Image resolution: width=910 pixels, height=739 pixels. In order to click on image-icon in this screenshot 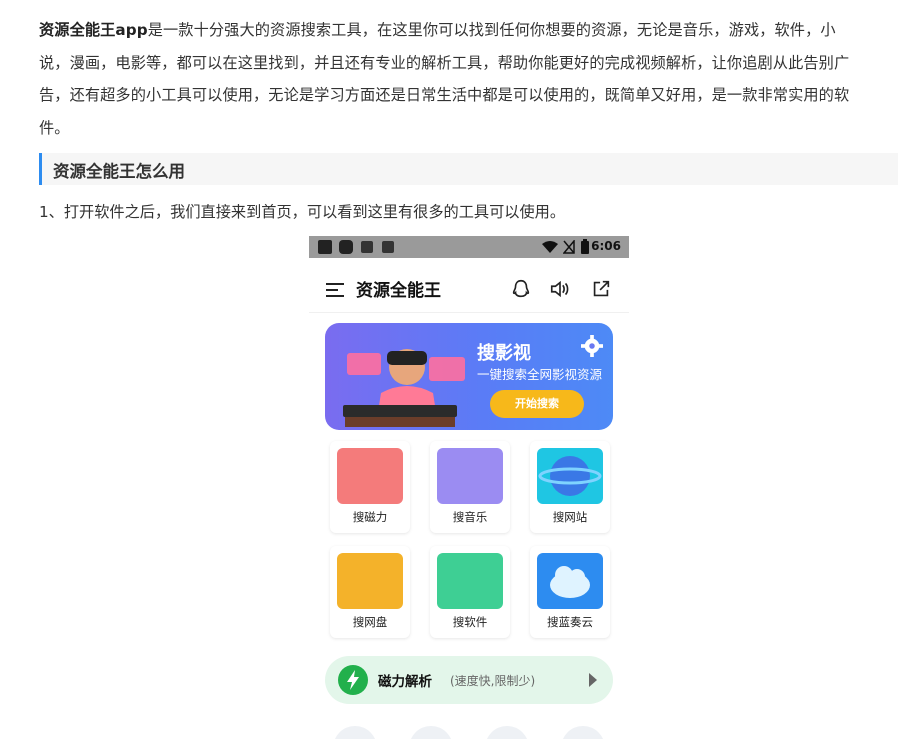, I will do `click(367, 247)`.